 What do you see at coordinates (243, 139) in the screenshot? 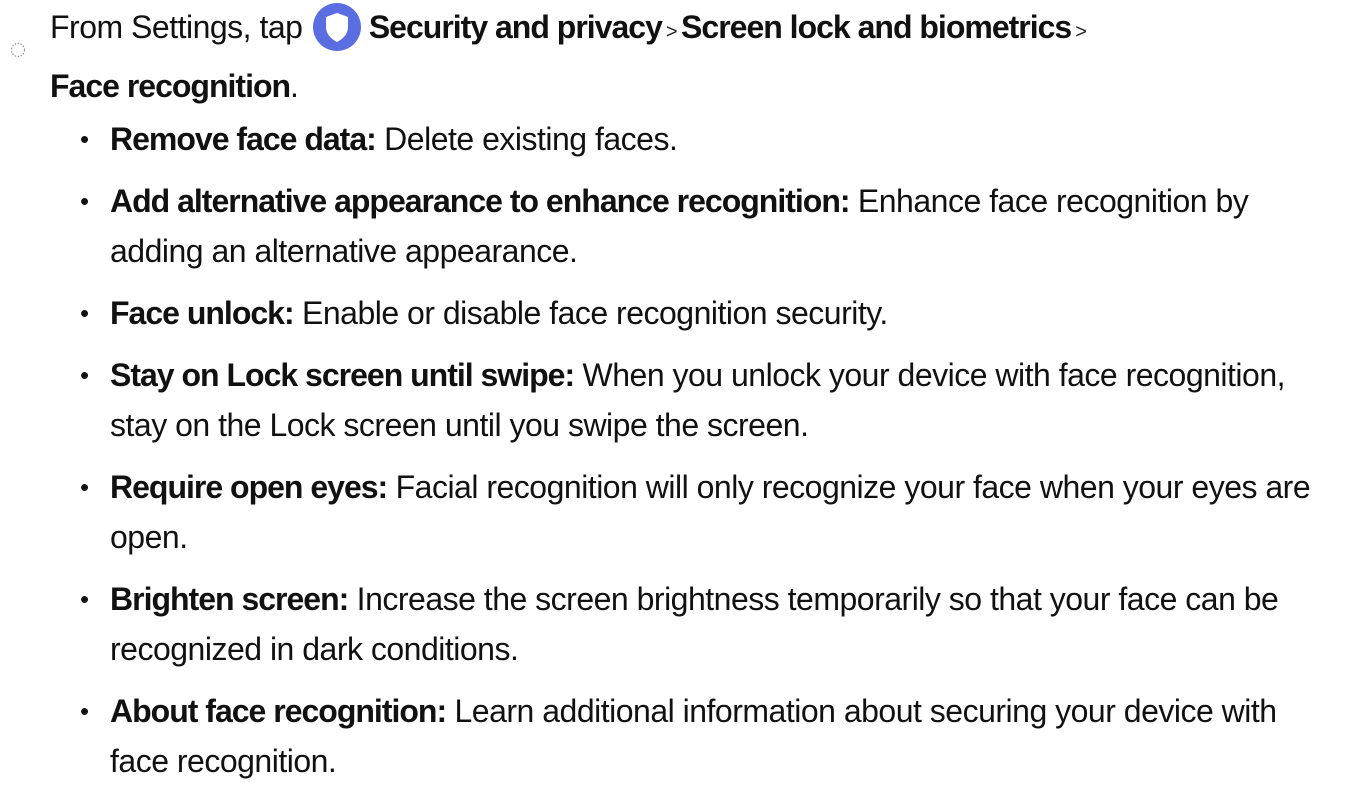
I see `option-term: Remove face data:` at bounding box center [243, 139].